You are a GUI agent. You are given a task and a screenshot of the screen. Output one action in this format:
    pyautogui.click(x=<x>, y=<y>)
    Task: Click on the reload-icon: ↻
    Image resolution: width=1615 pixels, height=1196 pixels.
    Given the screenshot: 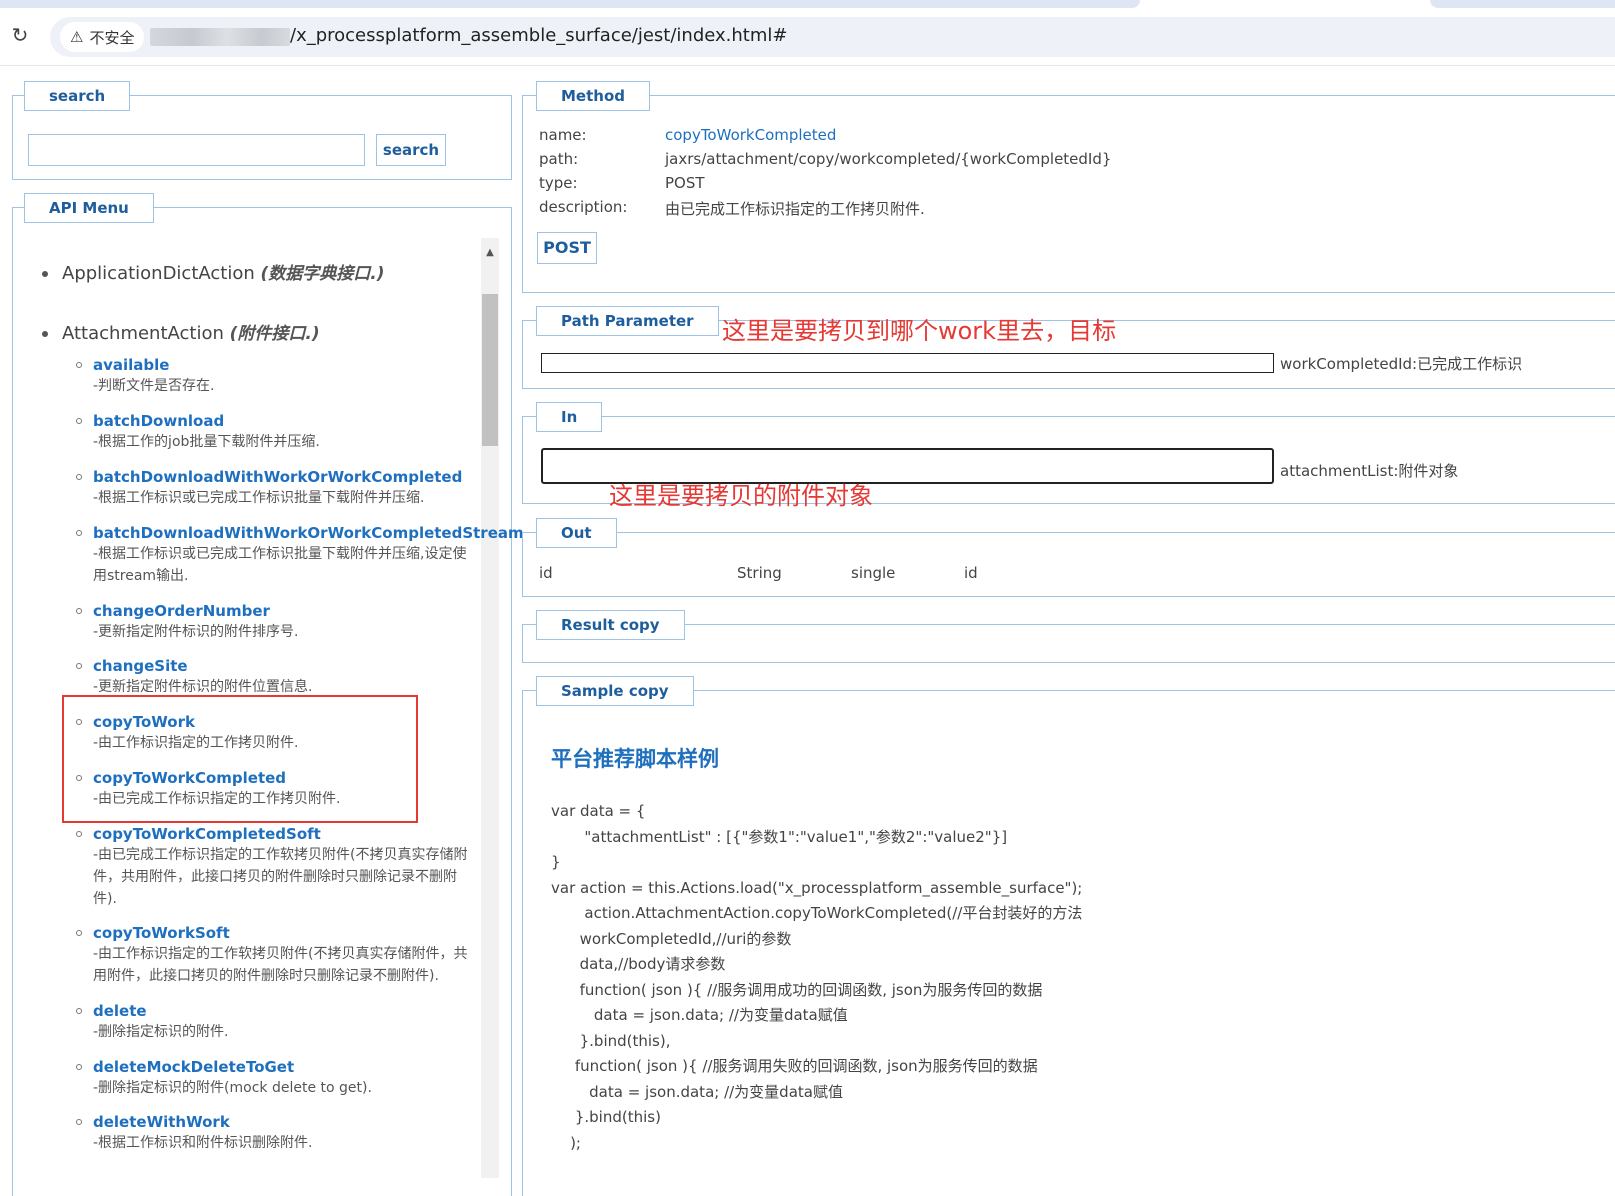 What is the action you would take?
    pyautogui.click(x=20, y=35)
    